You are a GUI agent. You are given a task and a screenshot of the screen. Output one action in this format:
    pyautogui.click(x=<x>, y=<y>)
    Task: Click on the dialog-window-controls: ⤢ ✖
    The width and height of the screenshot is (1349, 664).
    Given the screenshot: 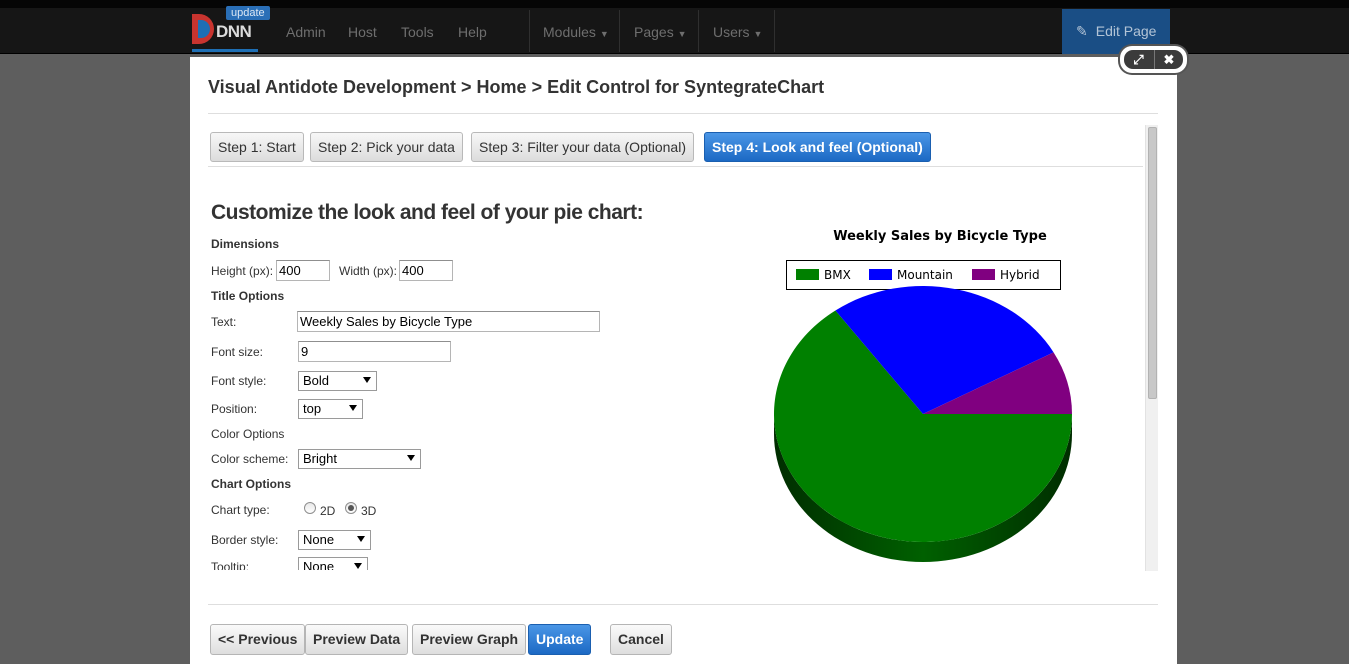 What is the action you would take?
    pyautogui.click(x=1153, y=59)
    